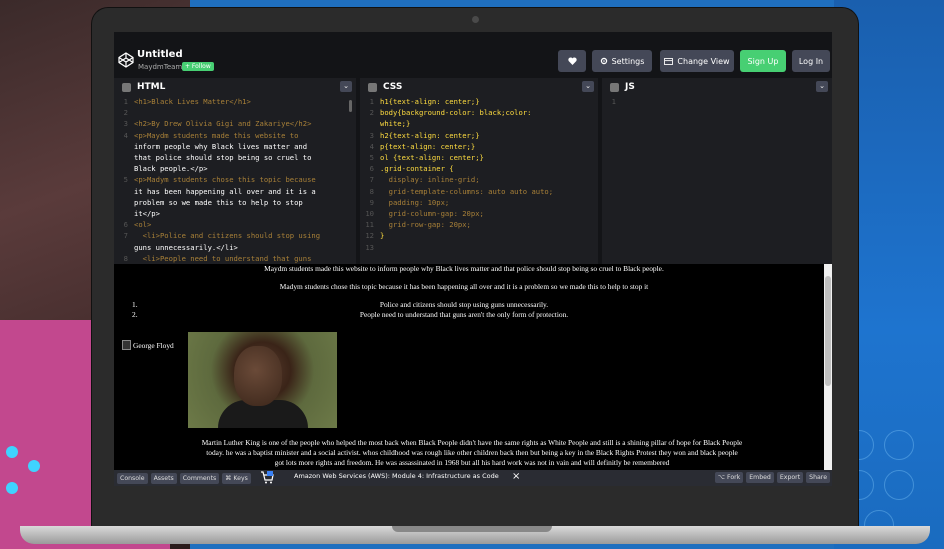 The image size is (944, 549). I want to click on css-code-line: 8 grid-template-columns: auto auto auto;, so click(479, 191).